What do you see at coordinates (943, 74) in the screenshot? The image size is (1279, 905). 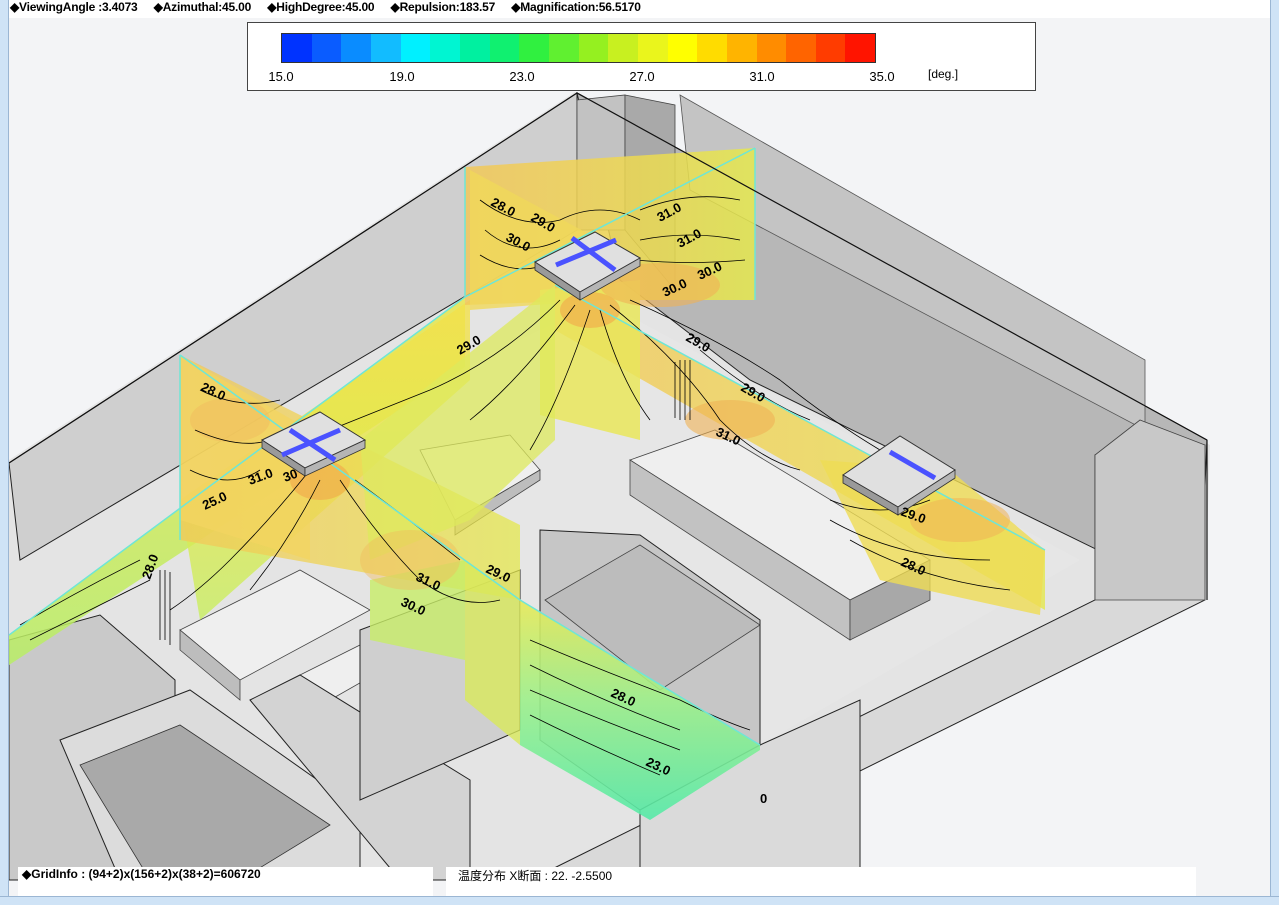 I see `legend-unit: [deg.]` at bounding box center [943, 74].